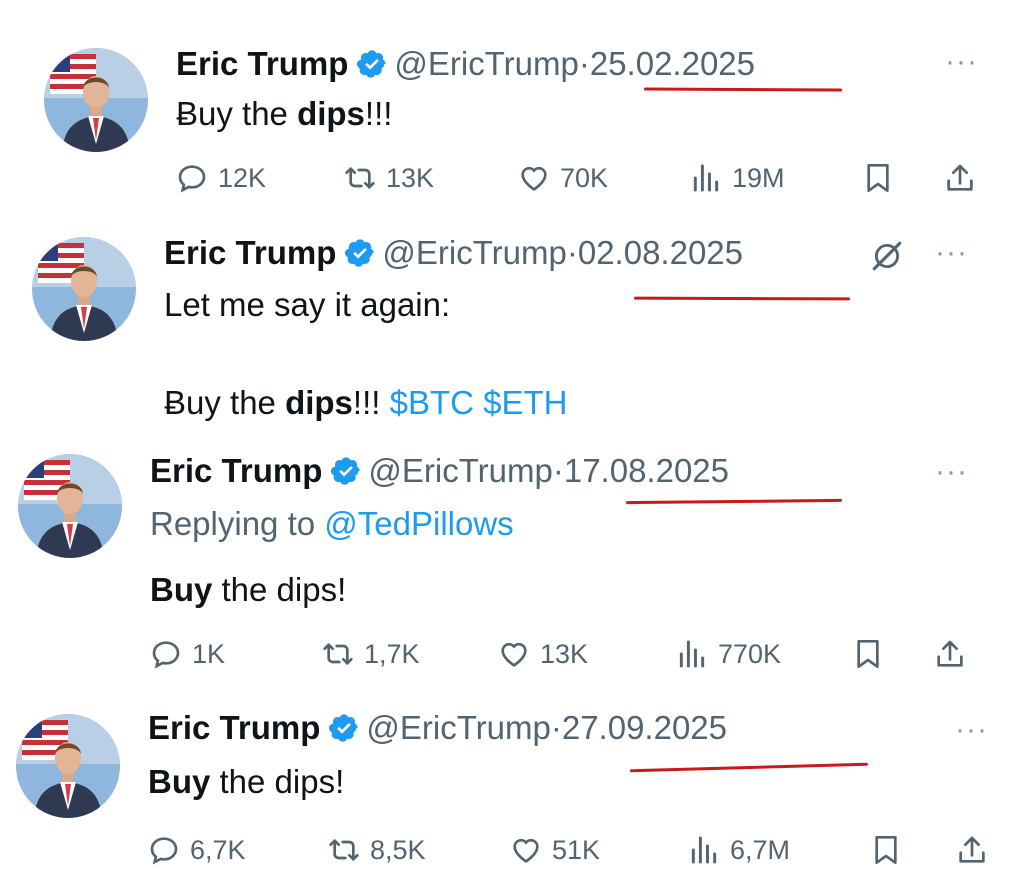  I want to click on repost-count: 1,7K, so click(392, 653).